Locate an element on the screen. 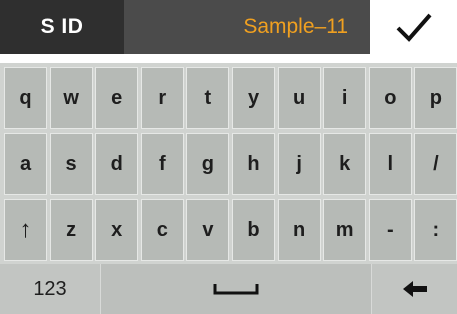  key-k: k is located at coordinates (345, 164).